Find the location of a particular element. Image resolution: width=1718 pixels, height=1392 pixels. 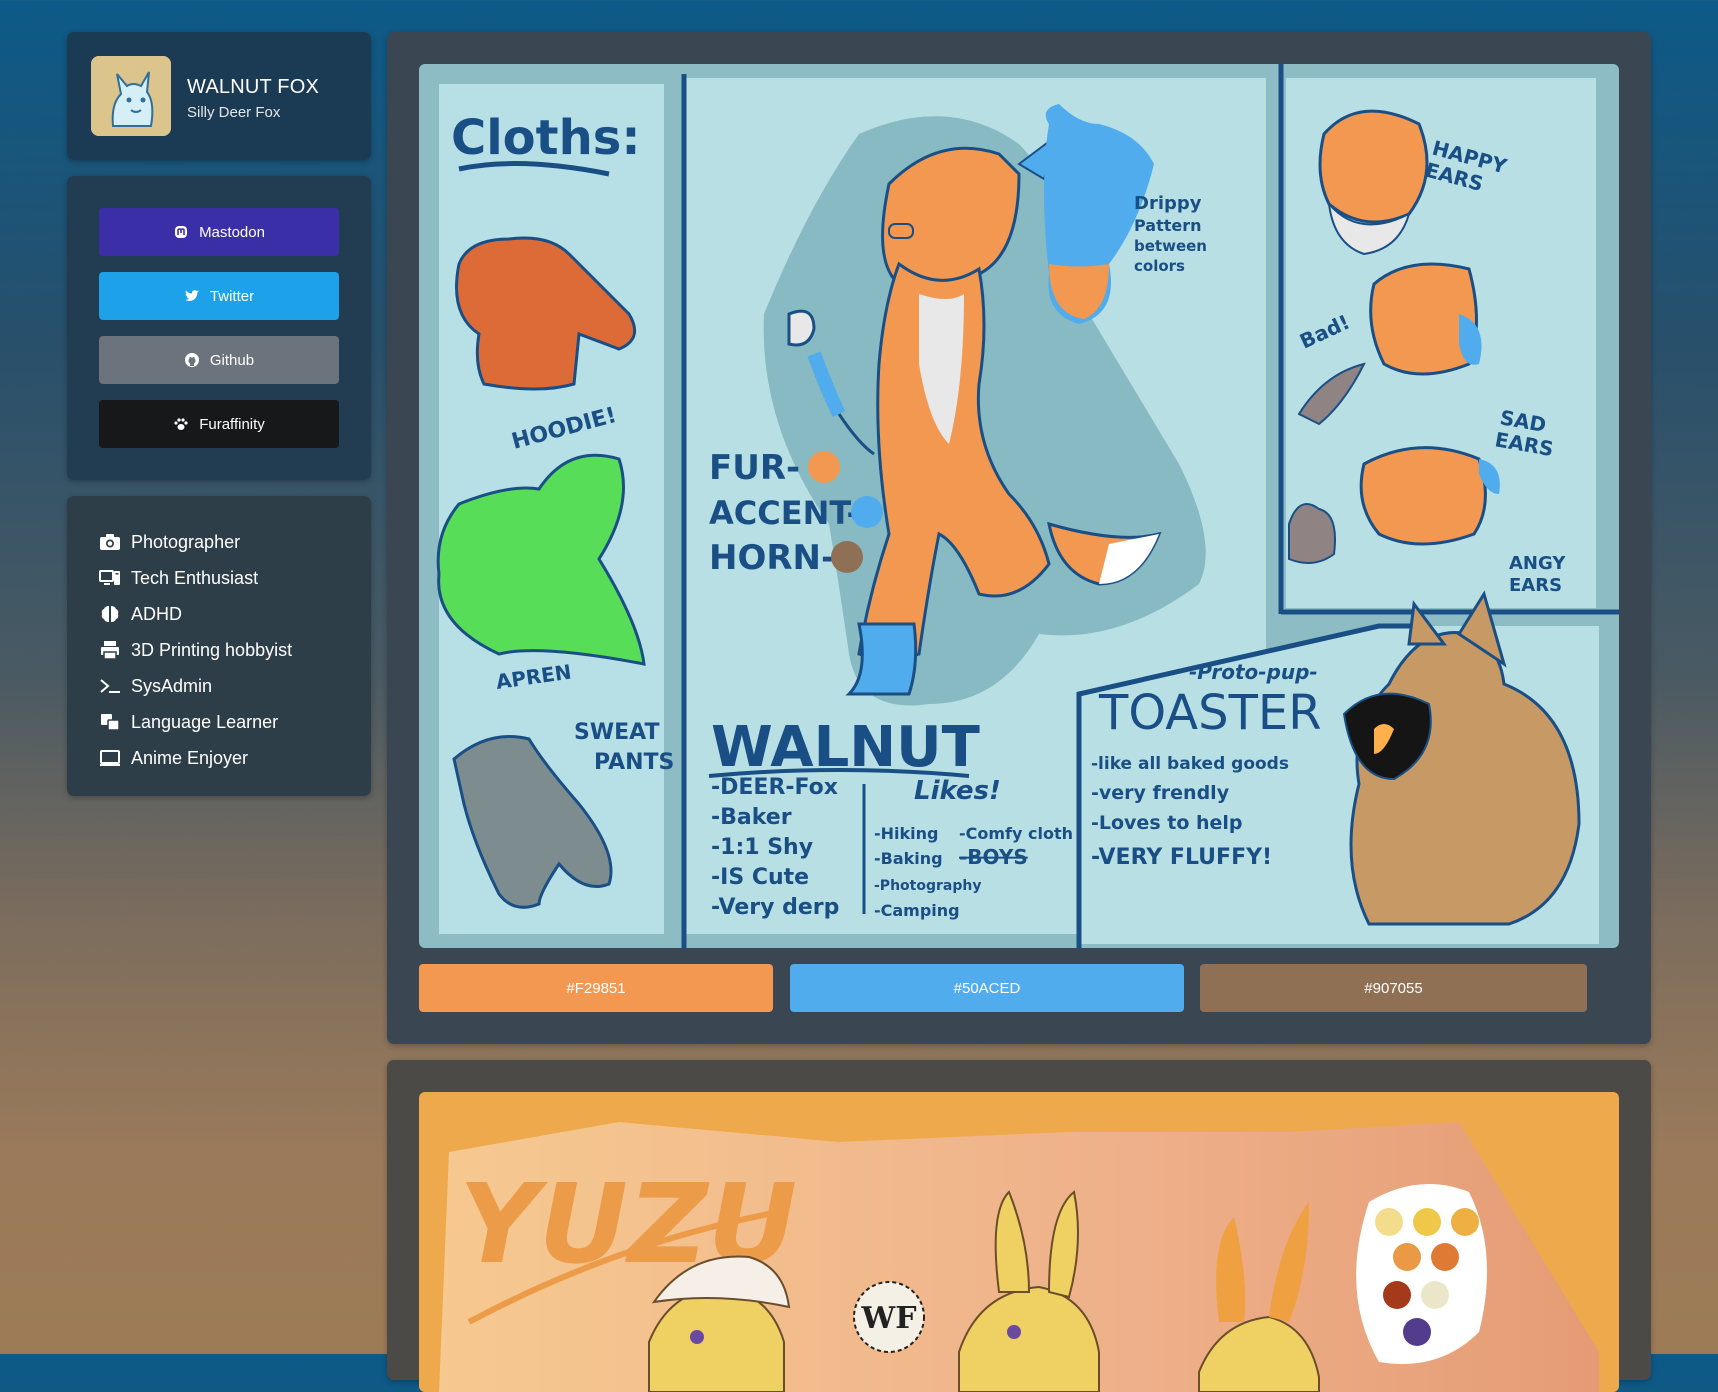

list-item: SysAdmin is located at coordinates (195, 686).